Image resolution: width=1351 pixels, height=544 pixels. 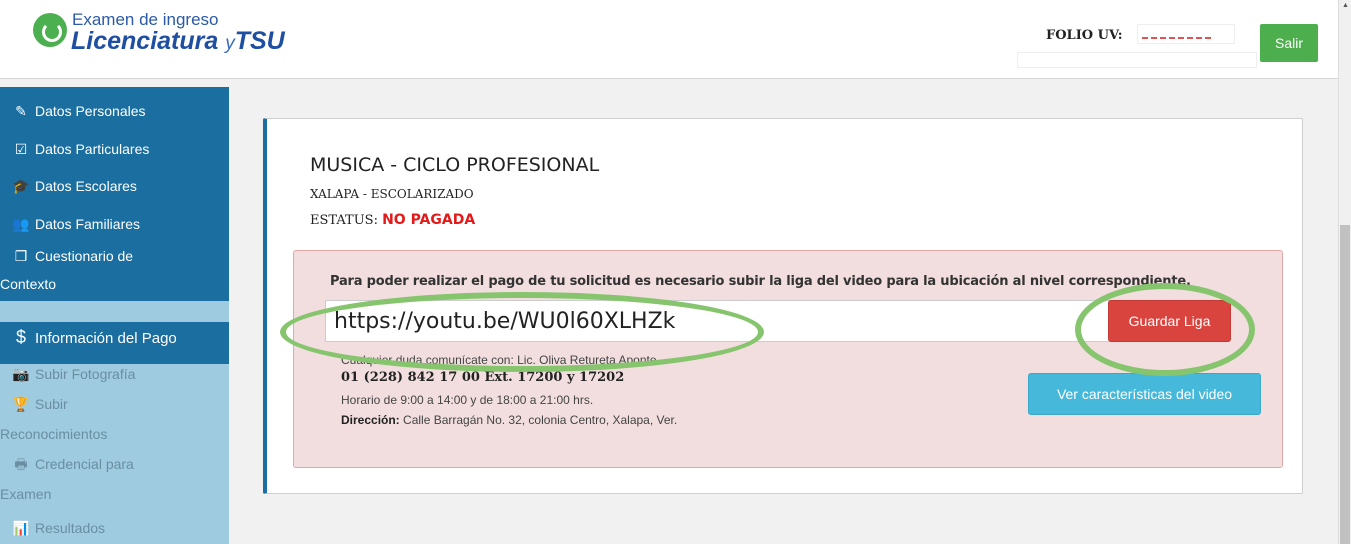 I want to click on dollar-icon: $, so click(x=20, y=337).